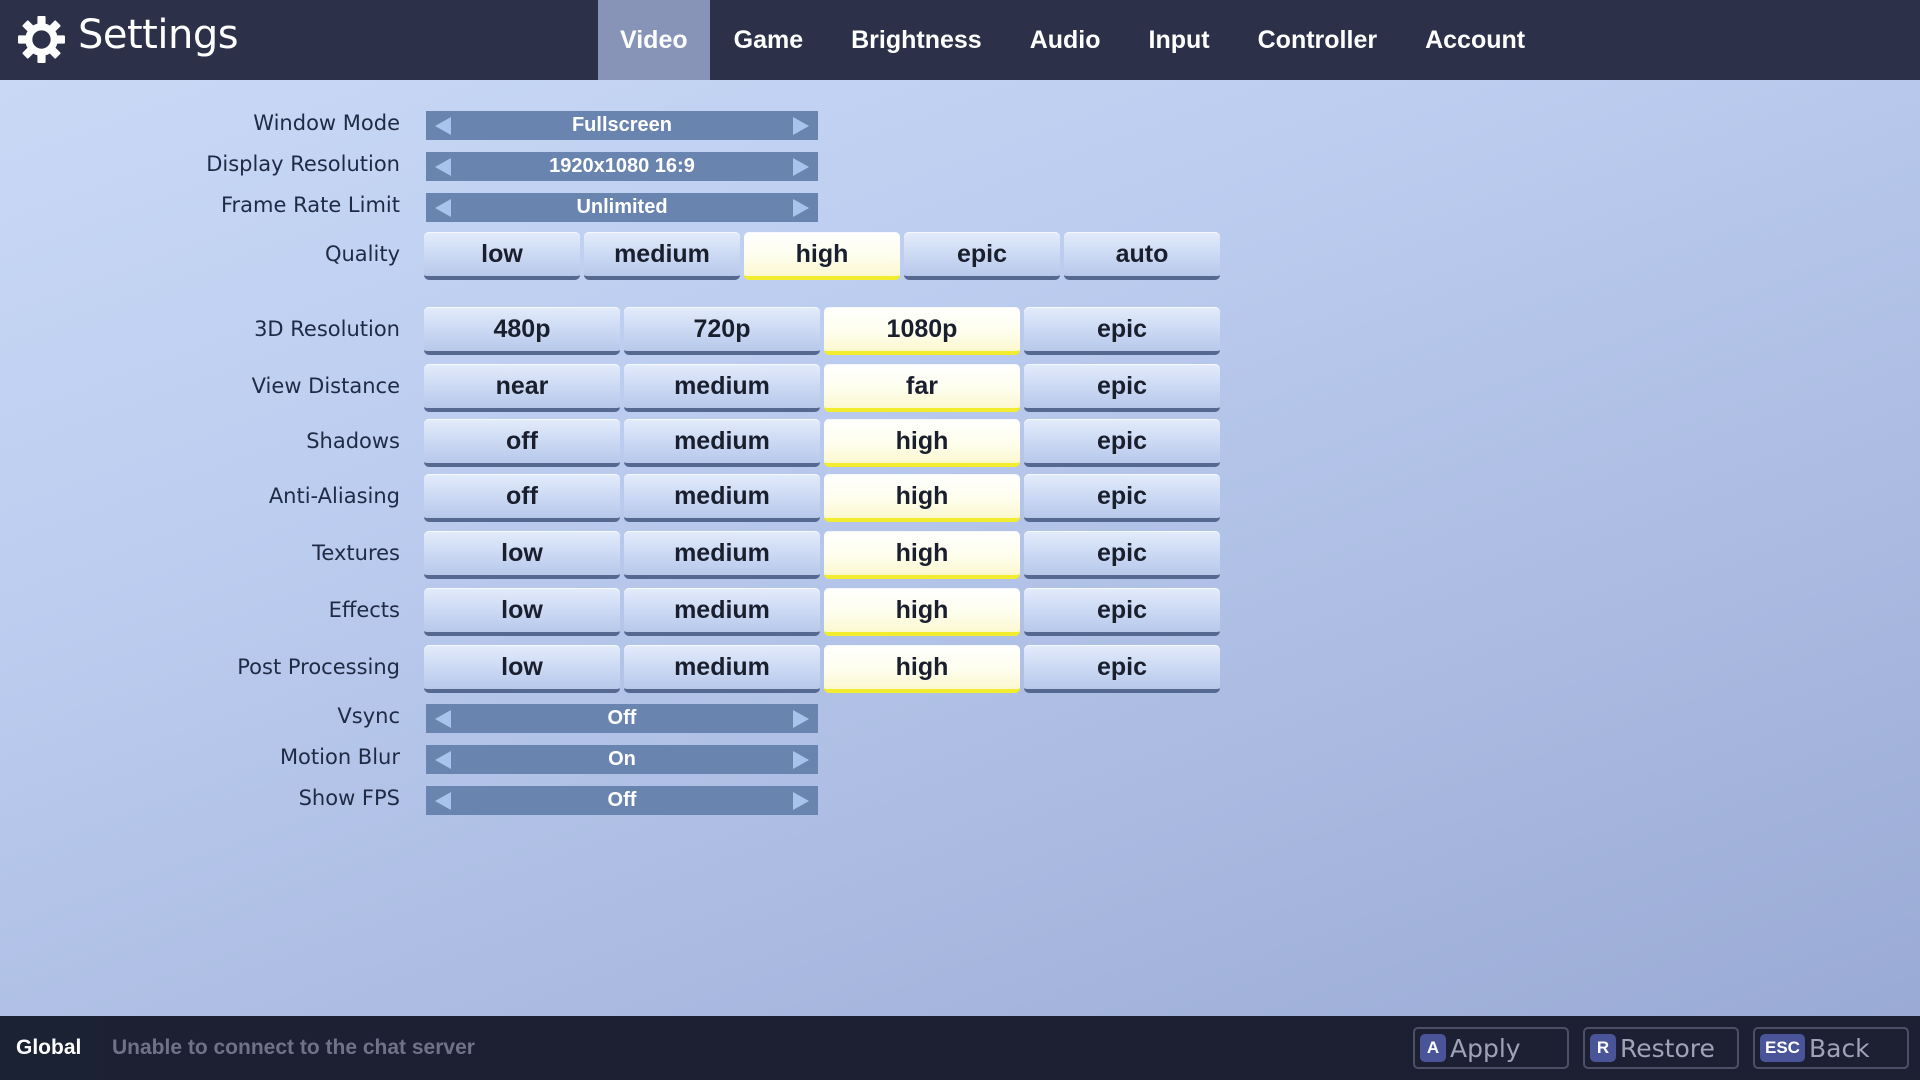  I want to click on effects-option: medium, so click(722, 612).